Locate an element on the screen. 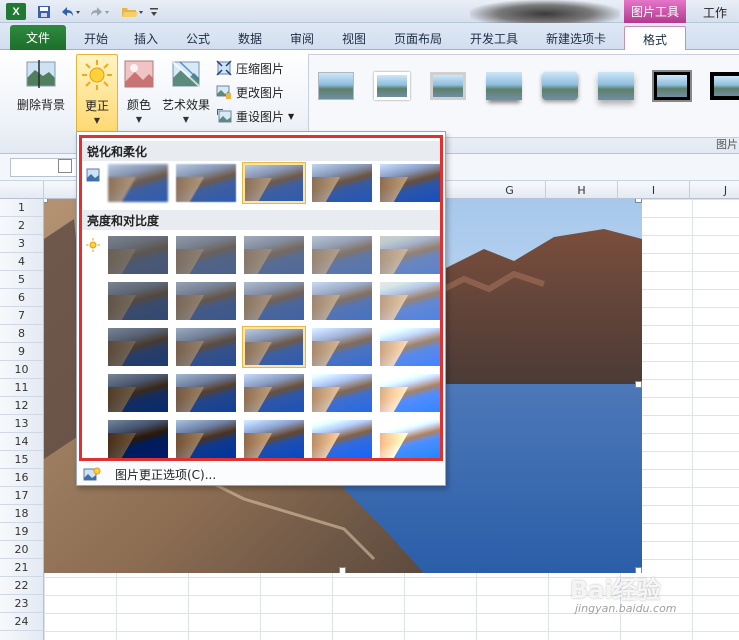 The height and width of the screenshot is (640, 739). column-header-g: G is located at coordinates (510, 190).